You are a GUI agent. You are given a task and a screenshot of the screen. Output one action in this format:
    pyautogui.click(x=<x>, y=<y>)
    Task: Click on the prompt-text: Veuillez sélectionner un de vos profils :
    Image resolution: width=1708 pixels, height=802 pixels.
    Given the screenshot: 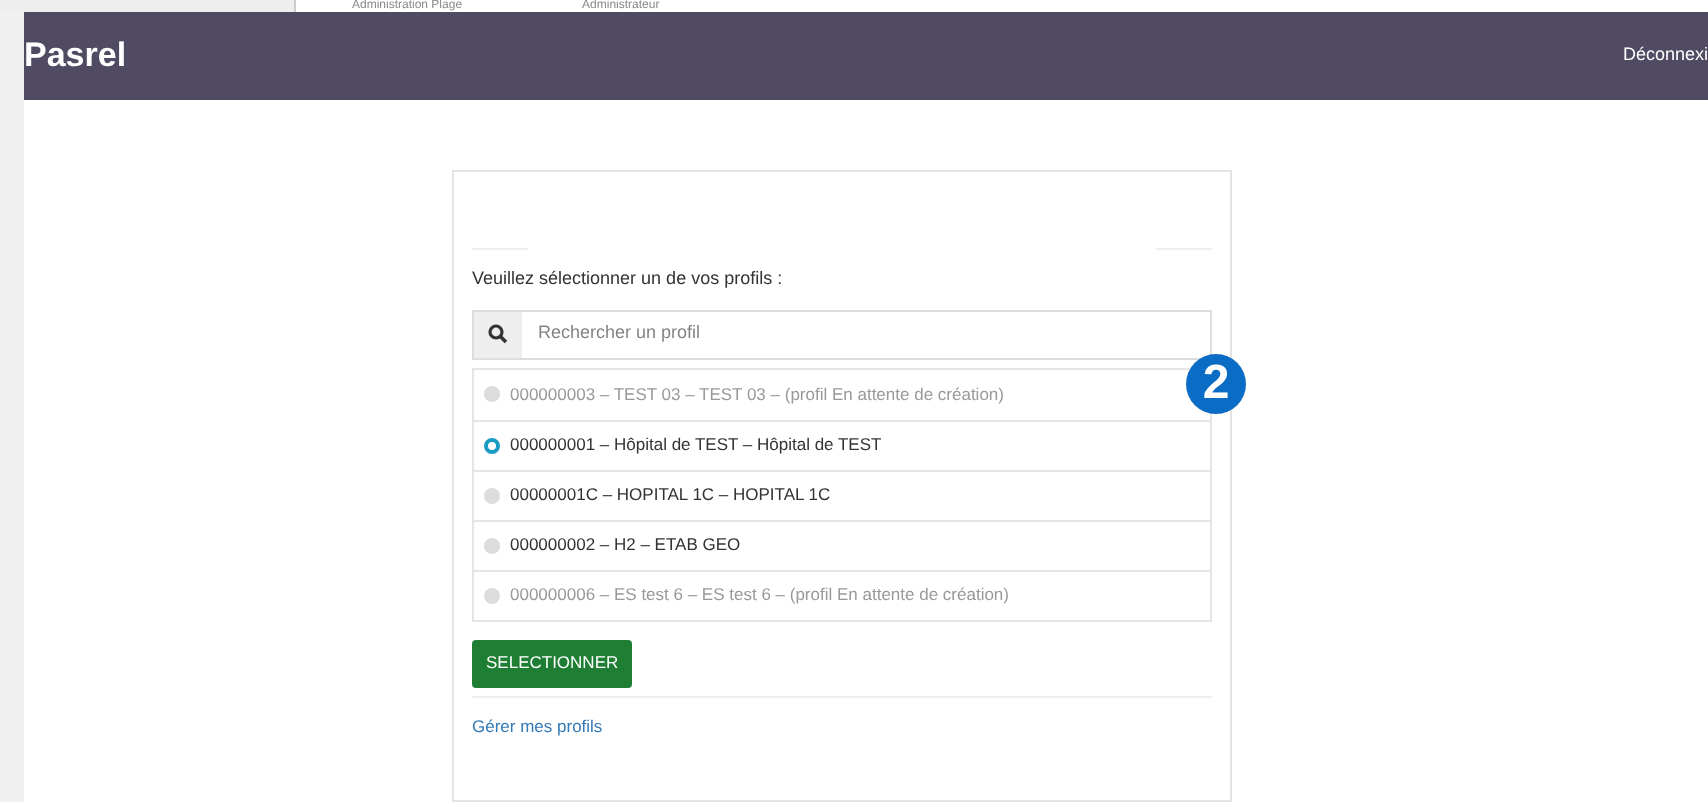 What is the action you would take?
    pyautogui.click(x=628, y=279)
    